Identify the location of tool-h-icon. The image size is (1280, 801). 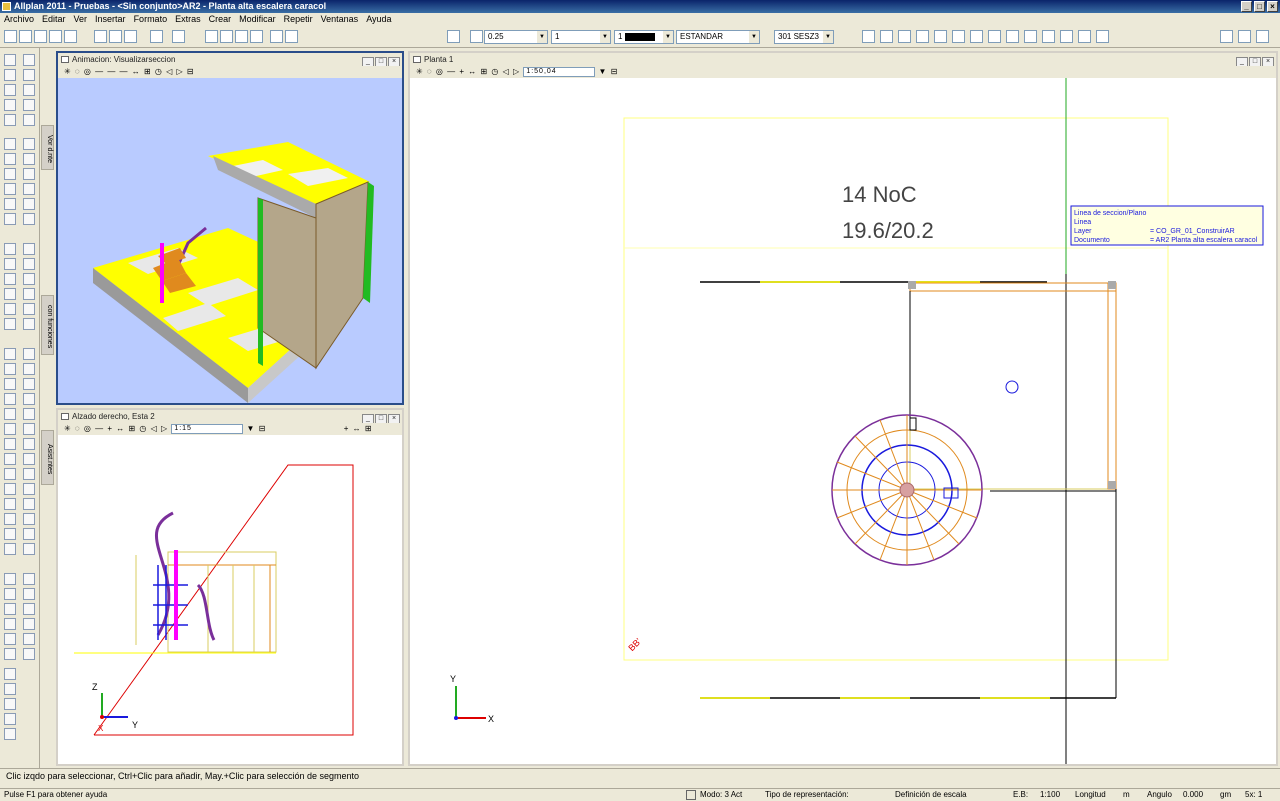
(994, 36).